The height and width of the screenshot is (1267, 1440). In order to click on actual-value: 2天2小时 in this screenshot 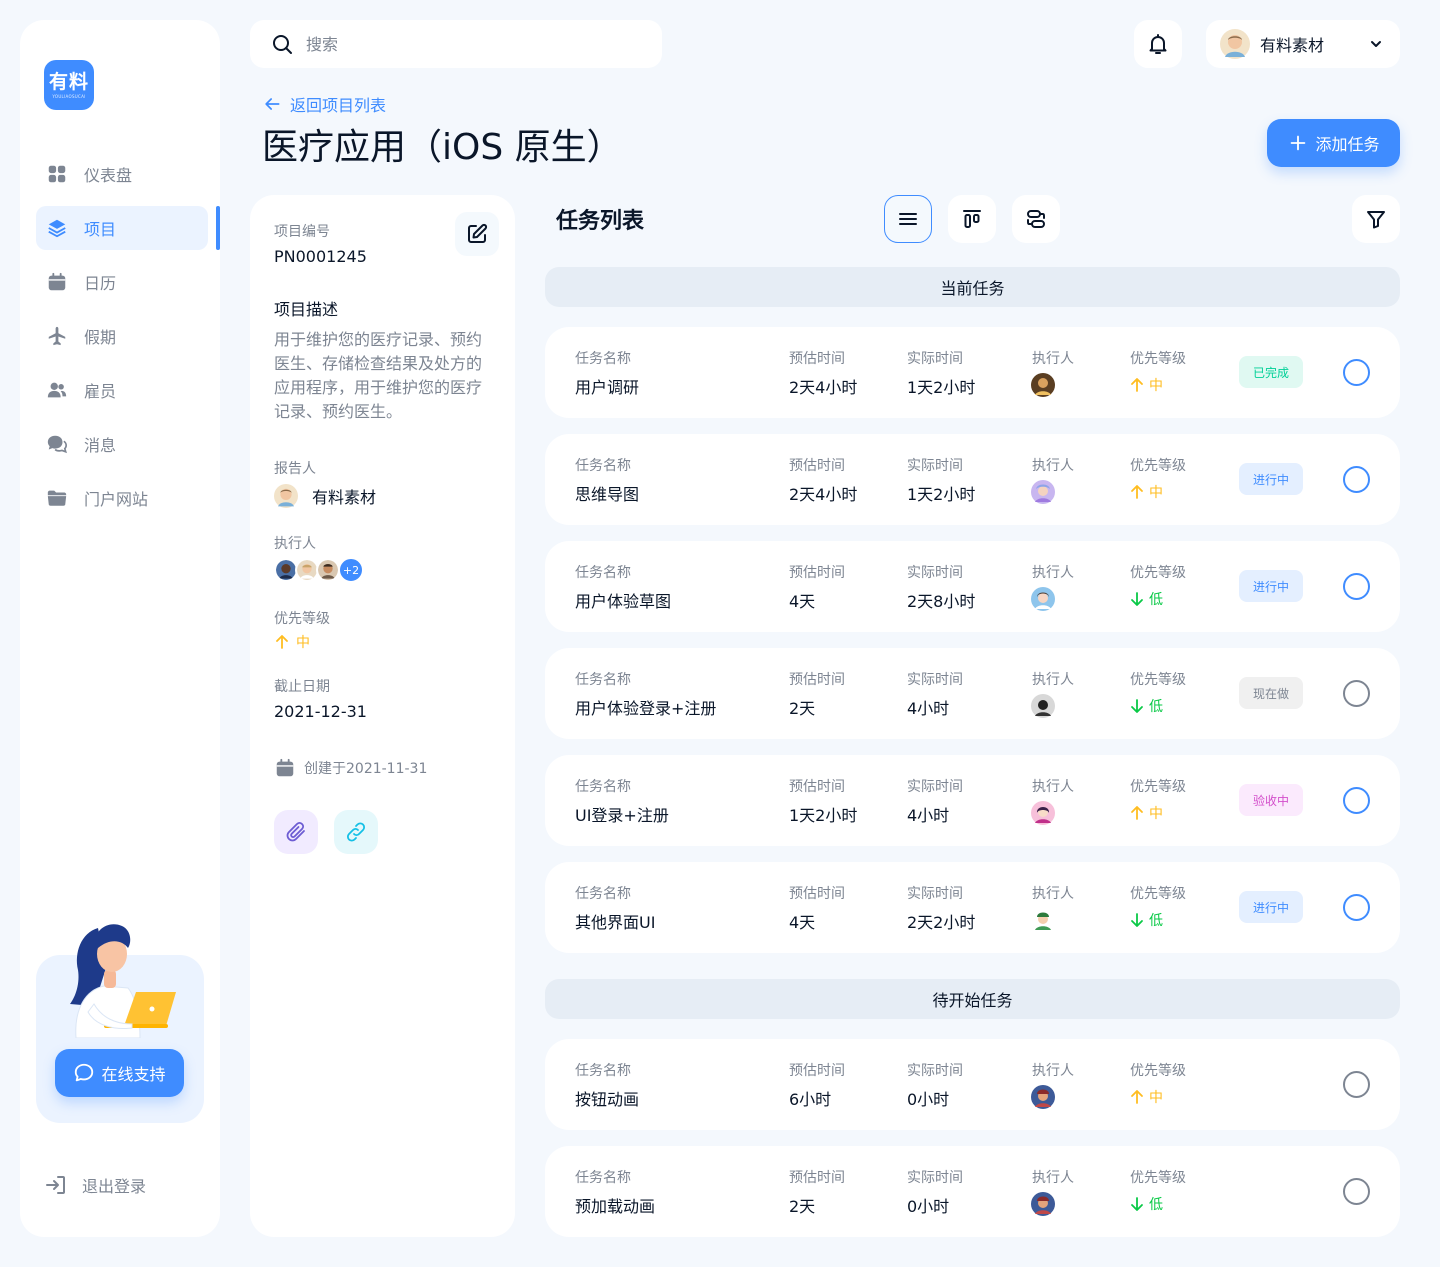, I will do `click(941, 922)`.